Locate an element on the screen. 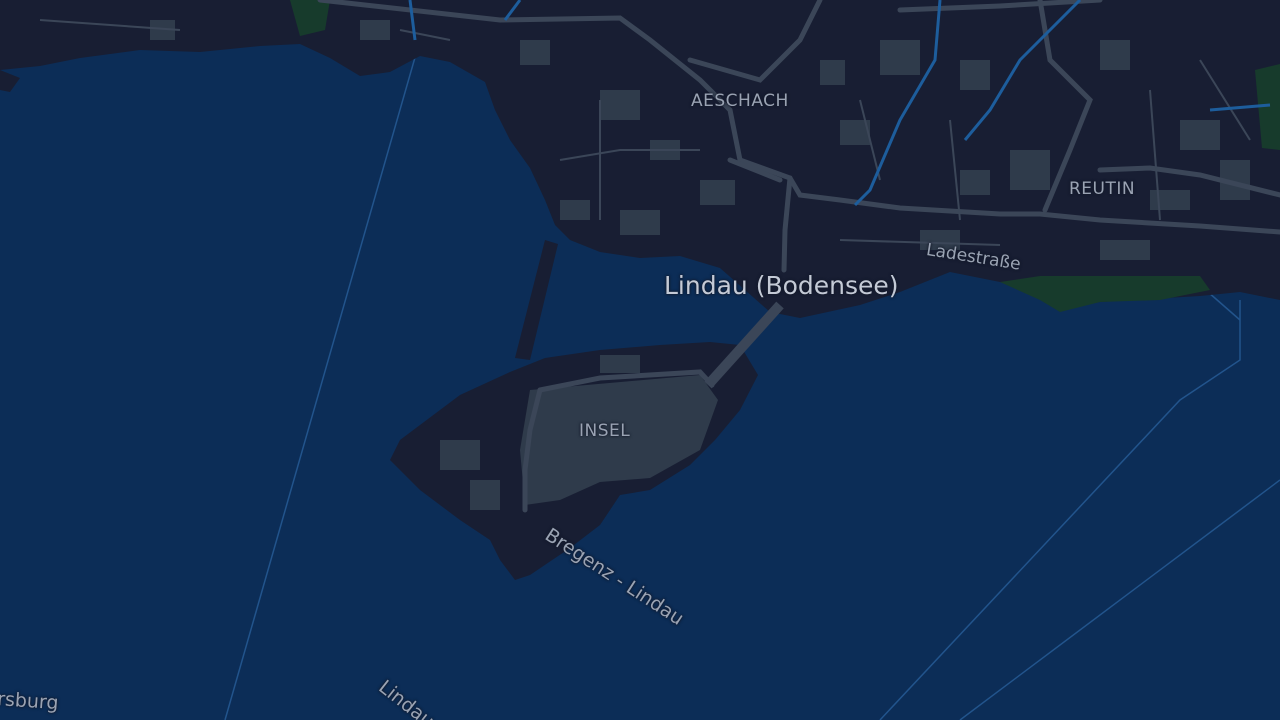 The image size is (1280, 720). district-label-aeschach: AESCHACH is located at coordinates (740, 101).